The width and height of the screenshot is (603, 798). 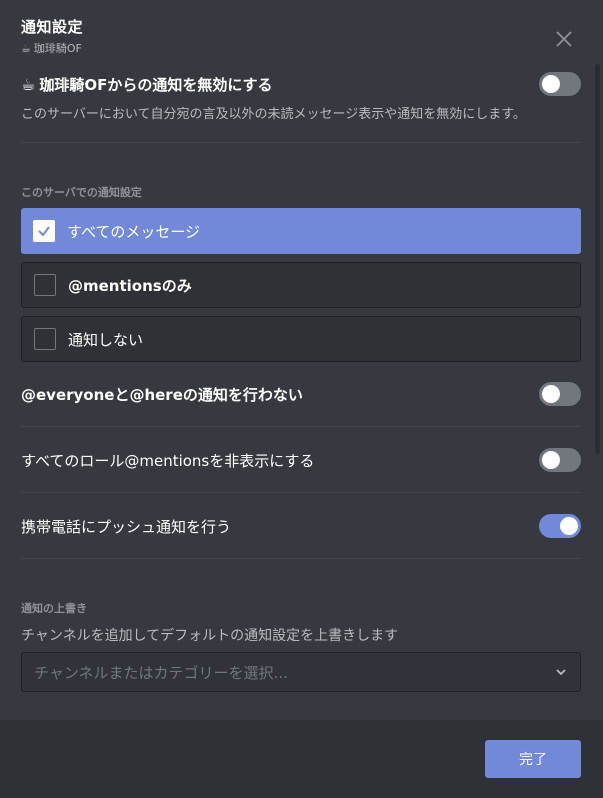 I want to click on mute-server-description: このサーバーにおいて自分宛の言及以外の未読メッセージ表示や通知を無効にします。, so click(x=273, y=114).